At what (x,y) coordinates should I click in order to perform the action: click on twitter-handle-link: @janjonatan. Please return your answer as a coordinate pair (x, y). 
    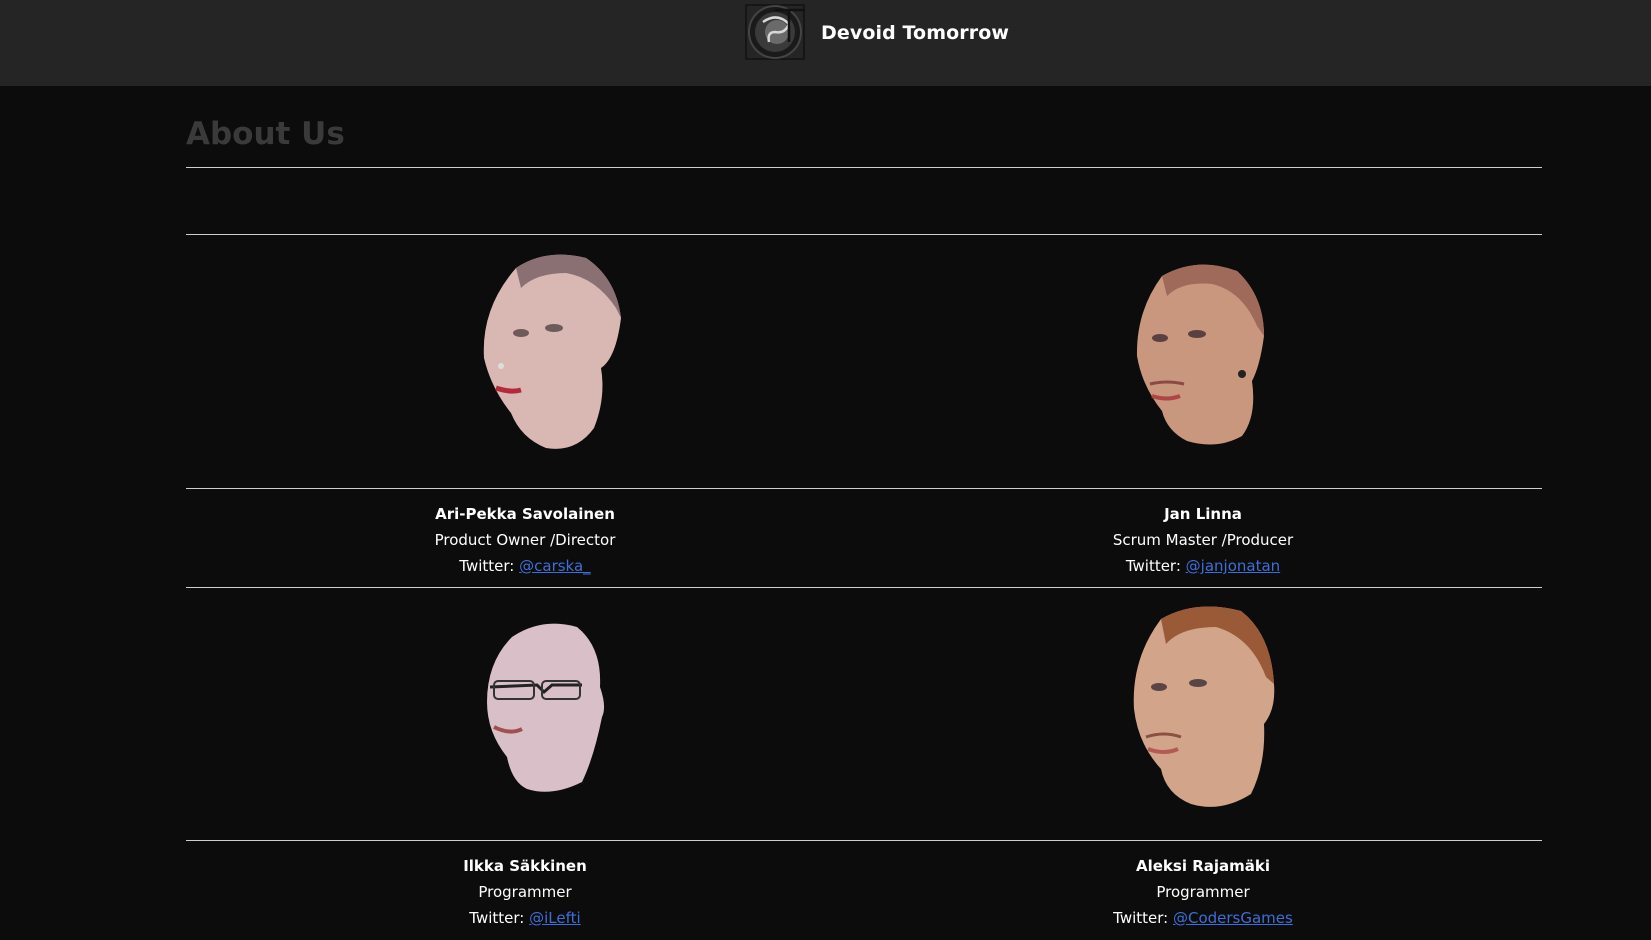
    Looking at the image, I should click on (1233, 566).